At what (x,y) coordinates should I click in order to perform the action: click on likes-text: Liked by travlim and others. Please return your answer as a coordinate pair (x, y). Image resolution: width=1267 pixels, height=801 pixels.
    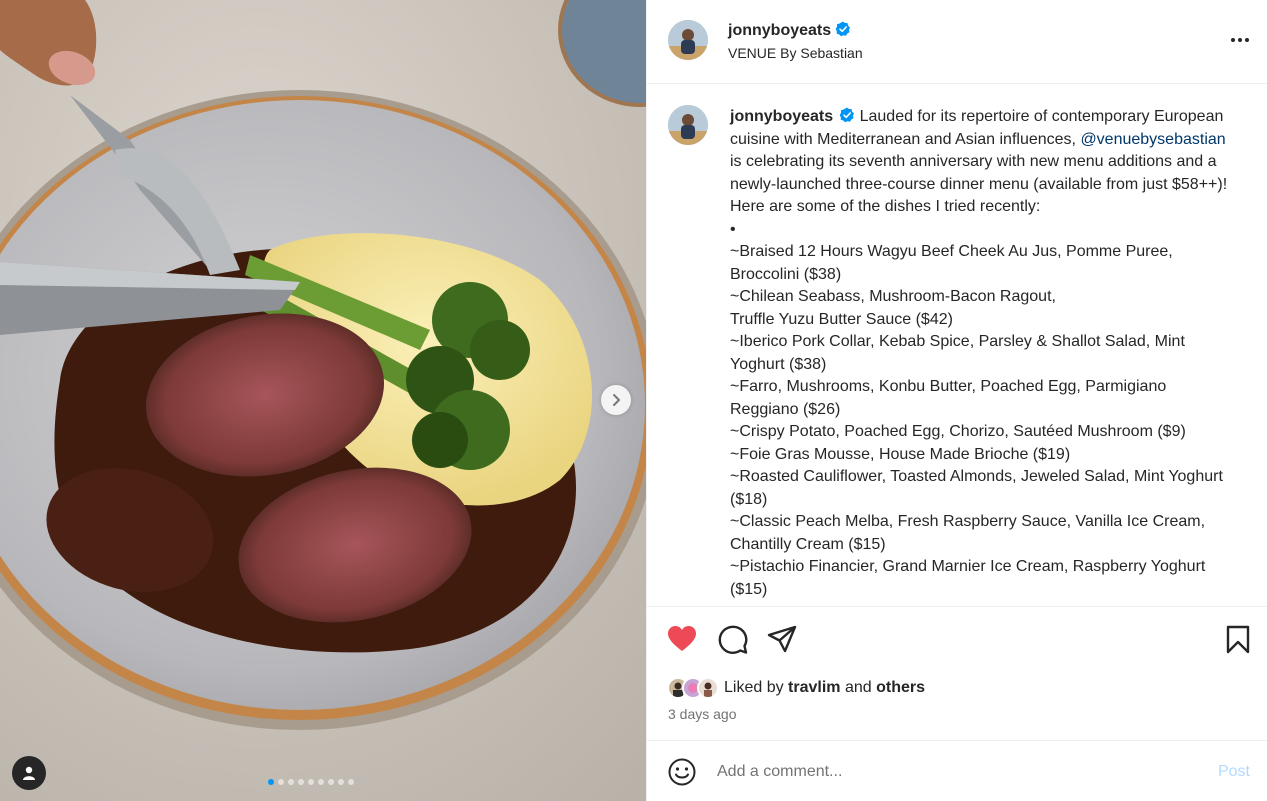
    Looking at the image, I should click on (824, 688).